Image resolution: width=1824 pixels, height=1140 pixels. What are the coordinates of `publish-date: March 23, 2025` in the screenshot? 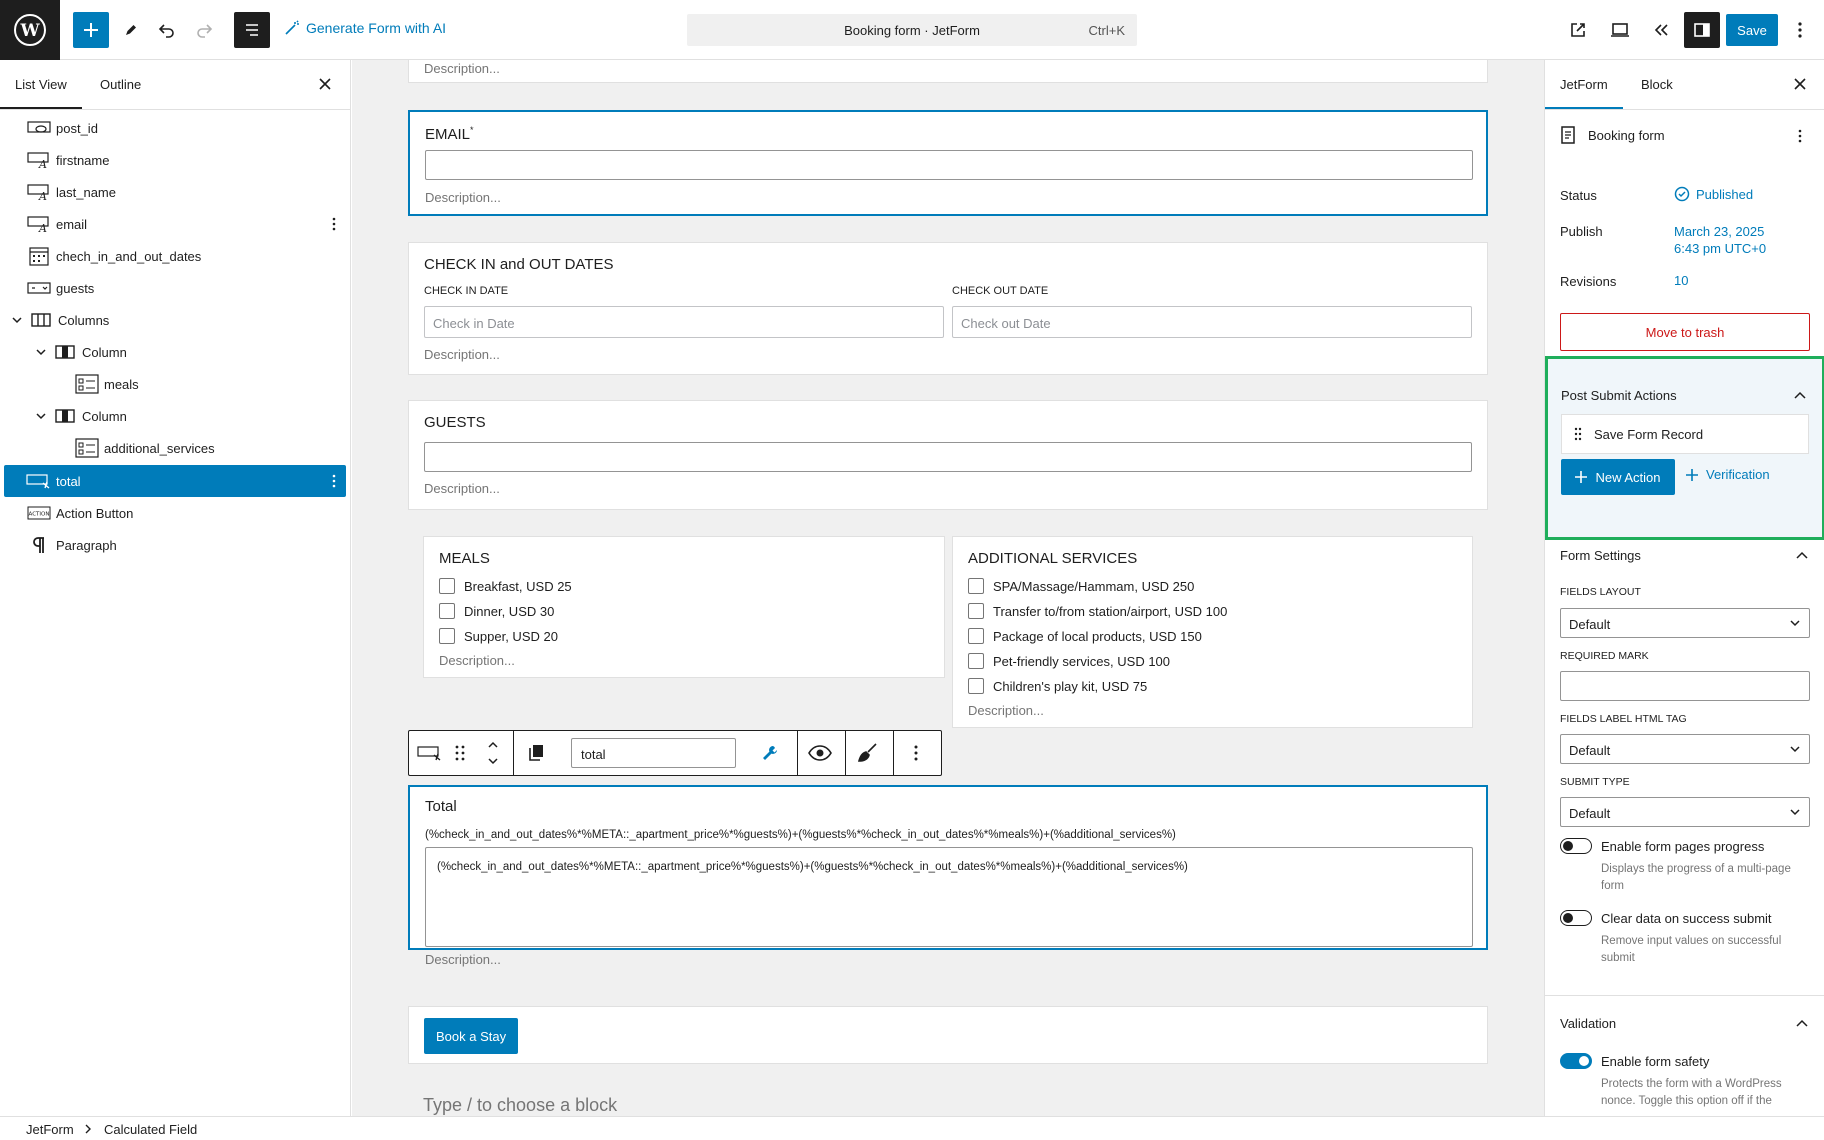 It's located at (1719, 231).